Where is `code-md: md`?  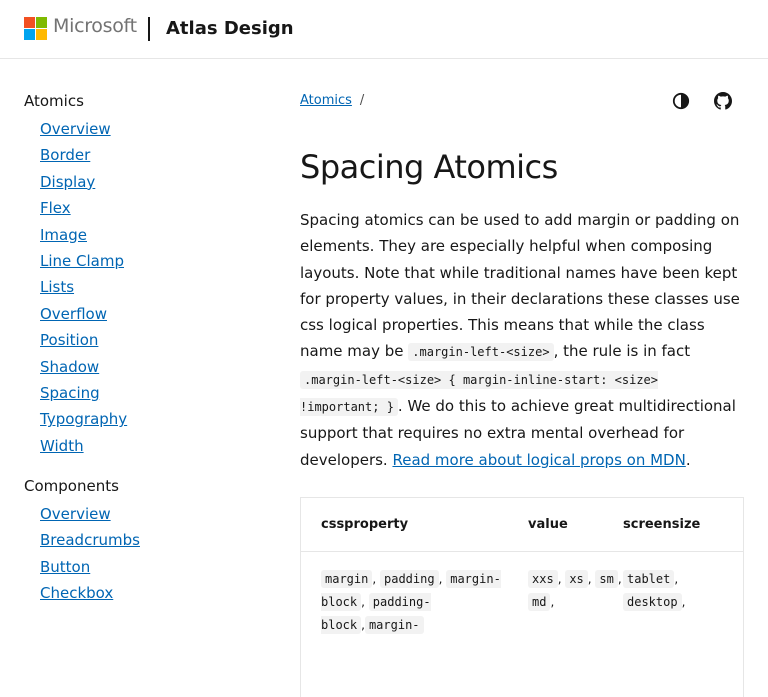
code-md: md is located at coordinates (539, 601).